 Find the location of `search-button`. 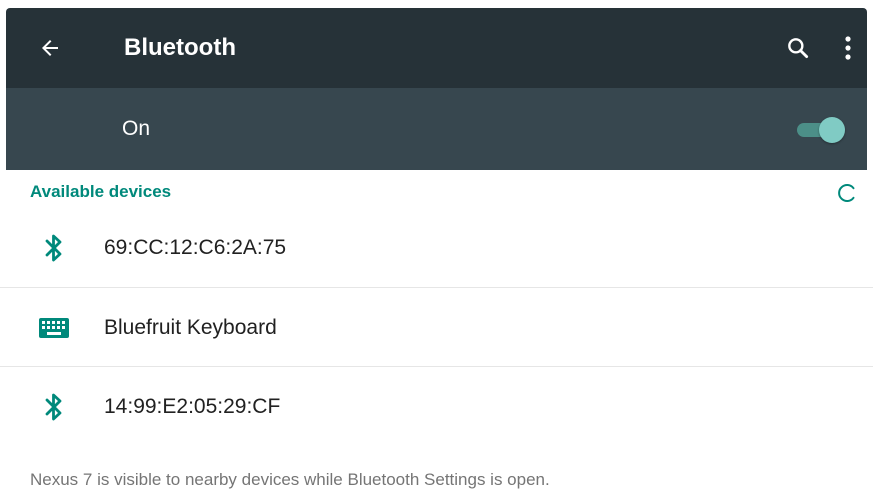

search-button is located at coordinates (798, 48).